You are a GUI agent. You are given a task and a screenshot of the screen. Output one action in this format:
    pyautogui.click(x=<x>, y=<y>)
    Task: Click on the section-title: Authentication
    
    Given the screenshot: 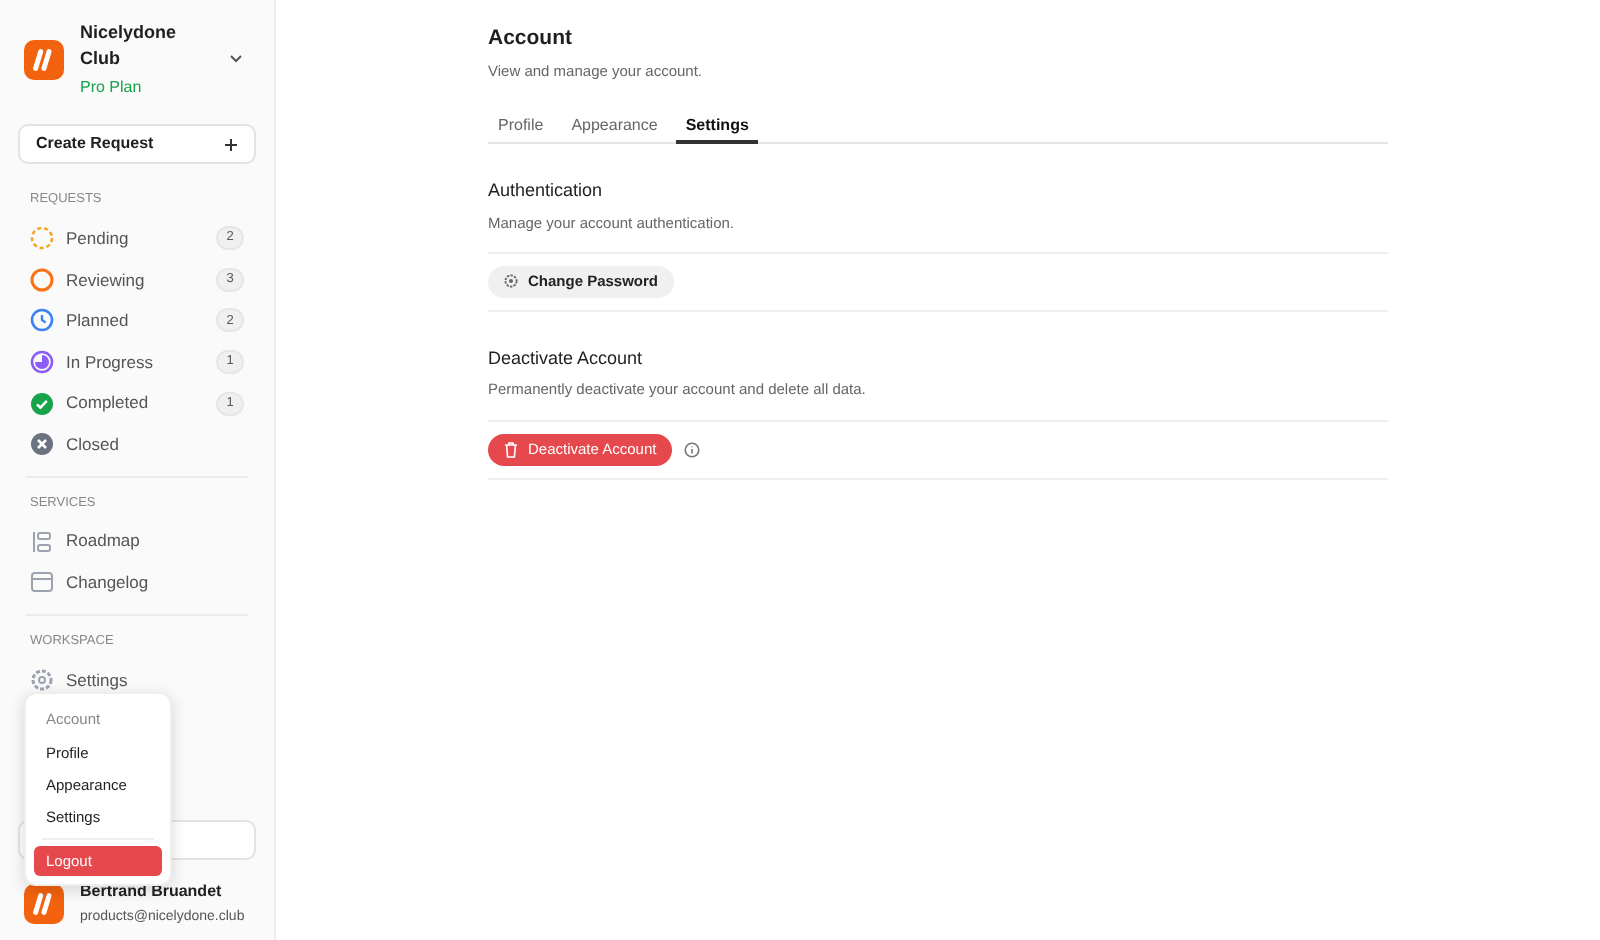 What is the action you would take?
    pyautogui.click(x=546, y=191)
    